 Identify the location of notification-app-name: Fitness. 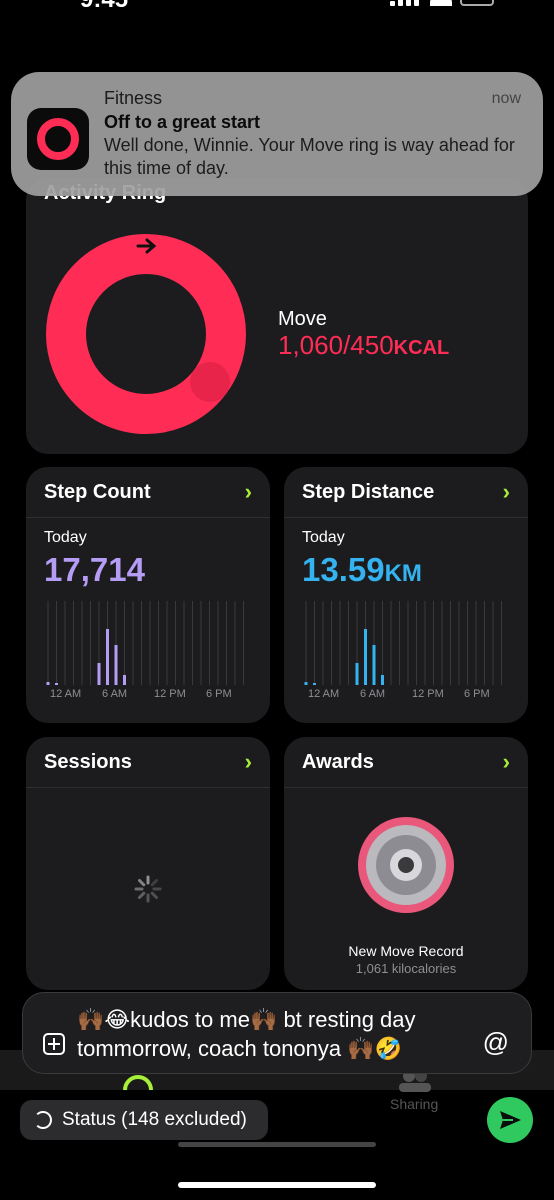
(133, 98).